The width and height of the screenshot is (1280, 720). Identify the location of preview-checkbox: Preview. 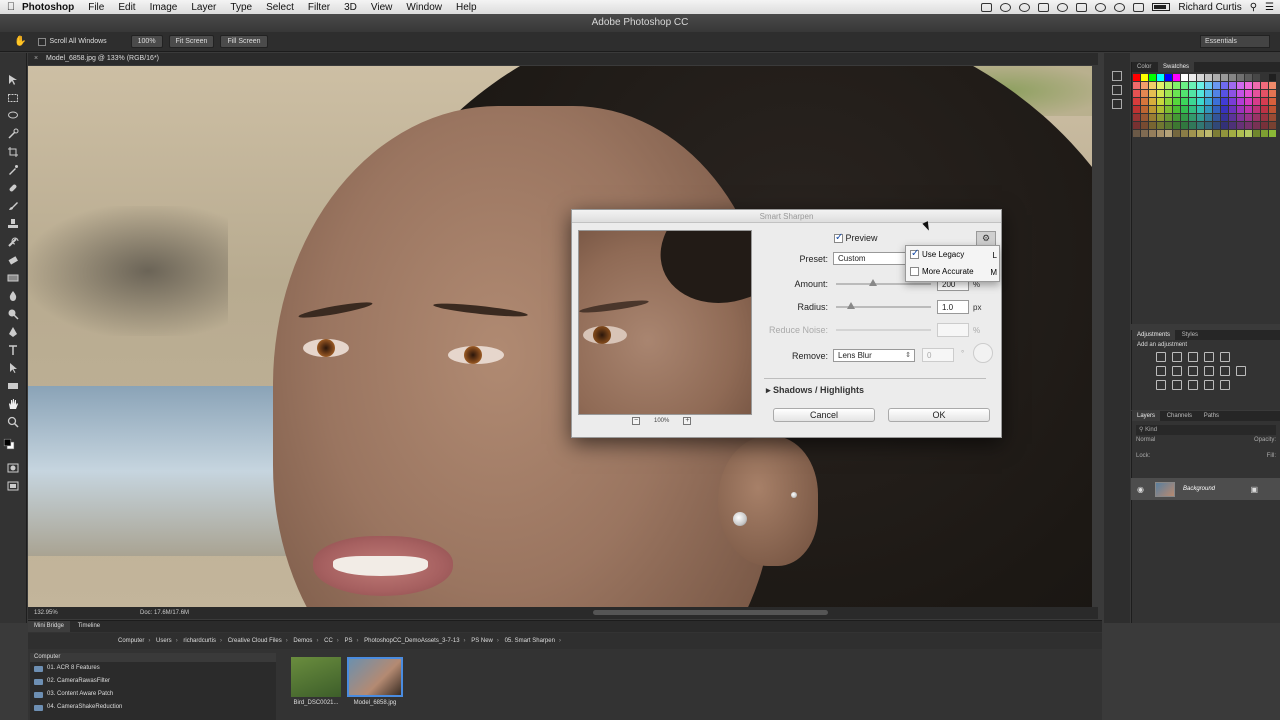
(856, 238).